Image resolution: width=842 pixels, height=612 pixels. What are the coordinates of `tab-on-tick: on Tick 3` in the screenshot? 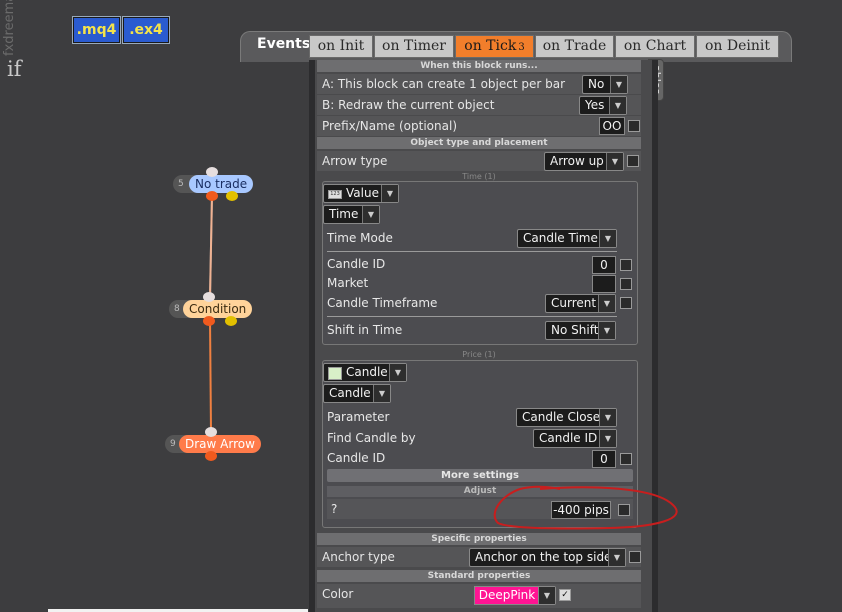 It's located at (494, 46).